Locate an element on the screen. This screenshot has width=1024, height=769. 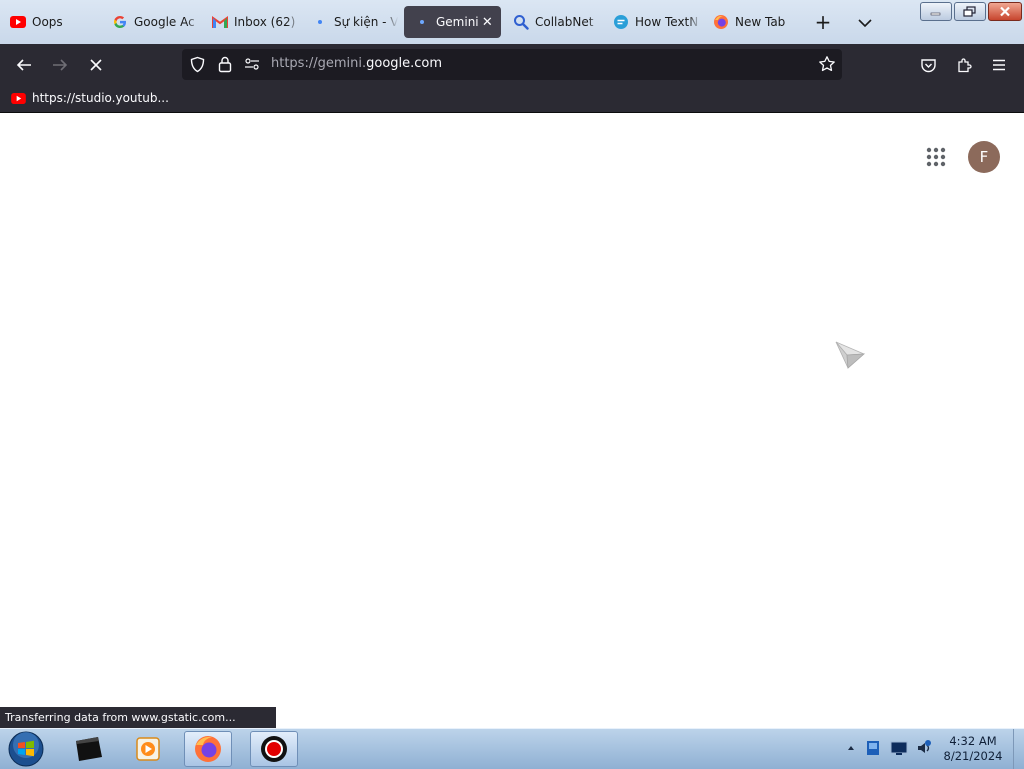
tab-su-kien: Sự kiện - V is located at coordinates (350, 22).